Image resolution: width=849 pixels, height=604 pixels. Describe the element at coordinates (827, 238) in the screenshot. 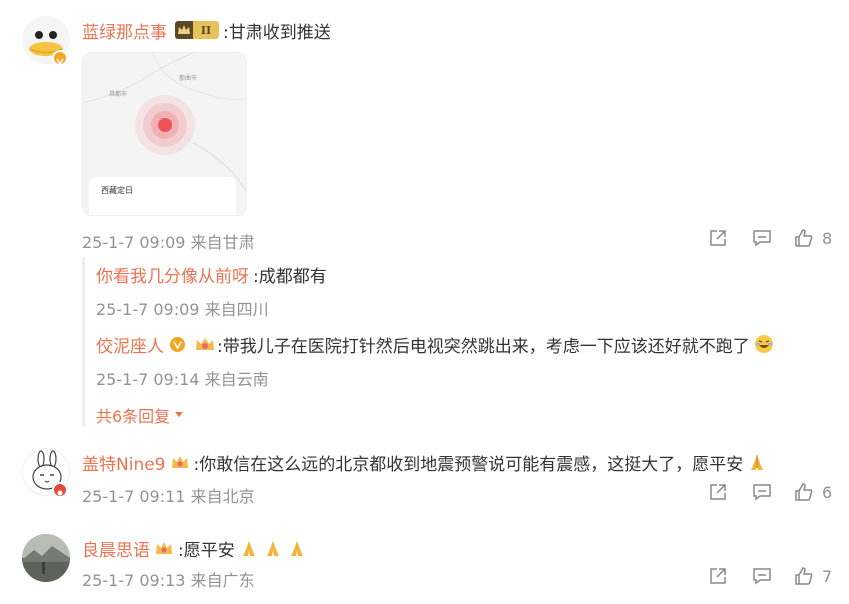

I see `like-count: 8` at that location.